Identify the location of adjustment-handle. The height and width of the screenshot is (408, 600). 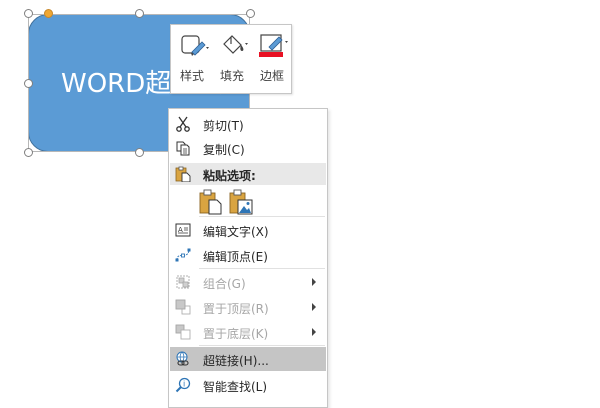
(48, 13).